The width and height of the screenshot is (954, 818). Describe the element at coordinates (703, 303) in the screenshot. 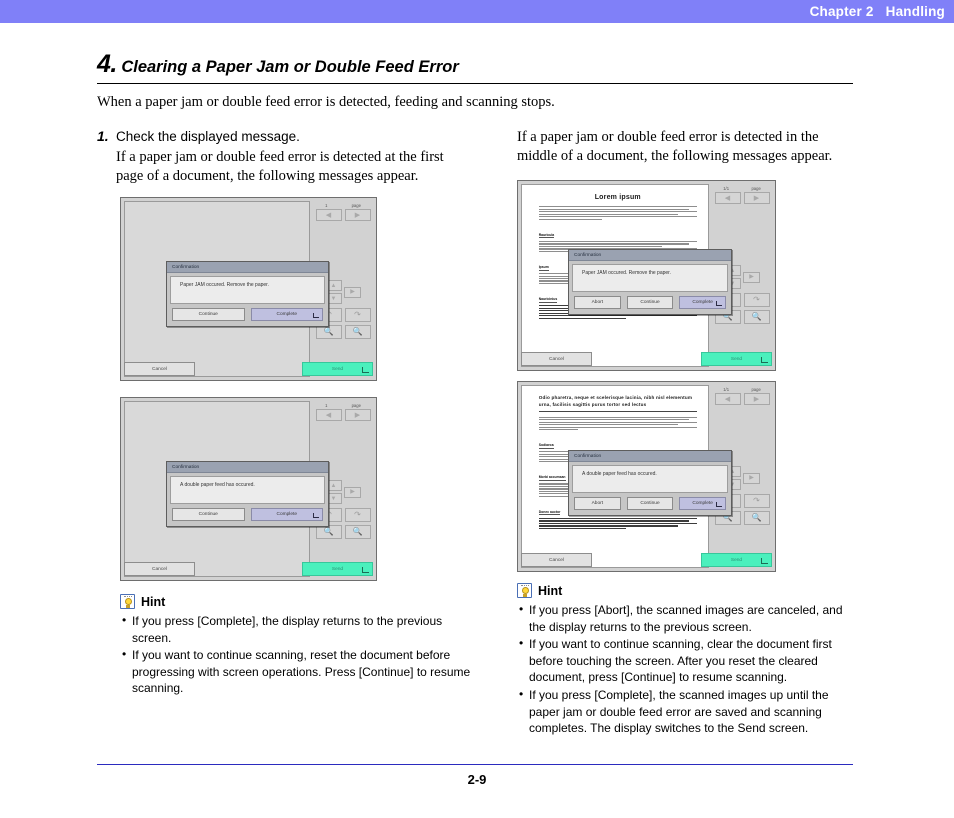

I see `complete-button-3: Complete` at that location.